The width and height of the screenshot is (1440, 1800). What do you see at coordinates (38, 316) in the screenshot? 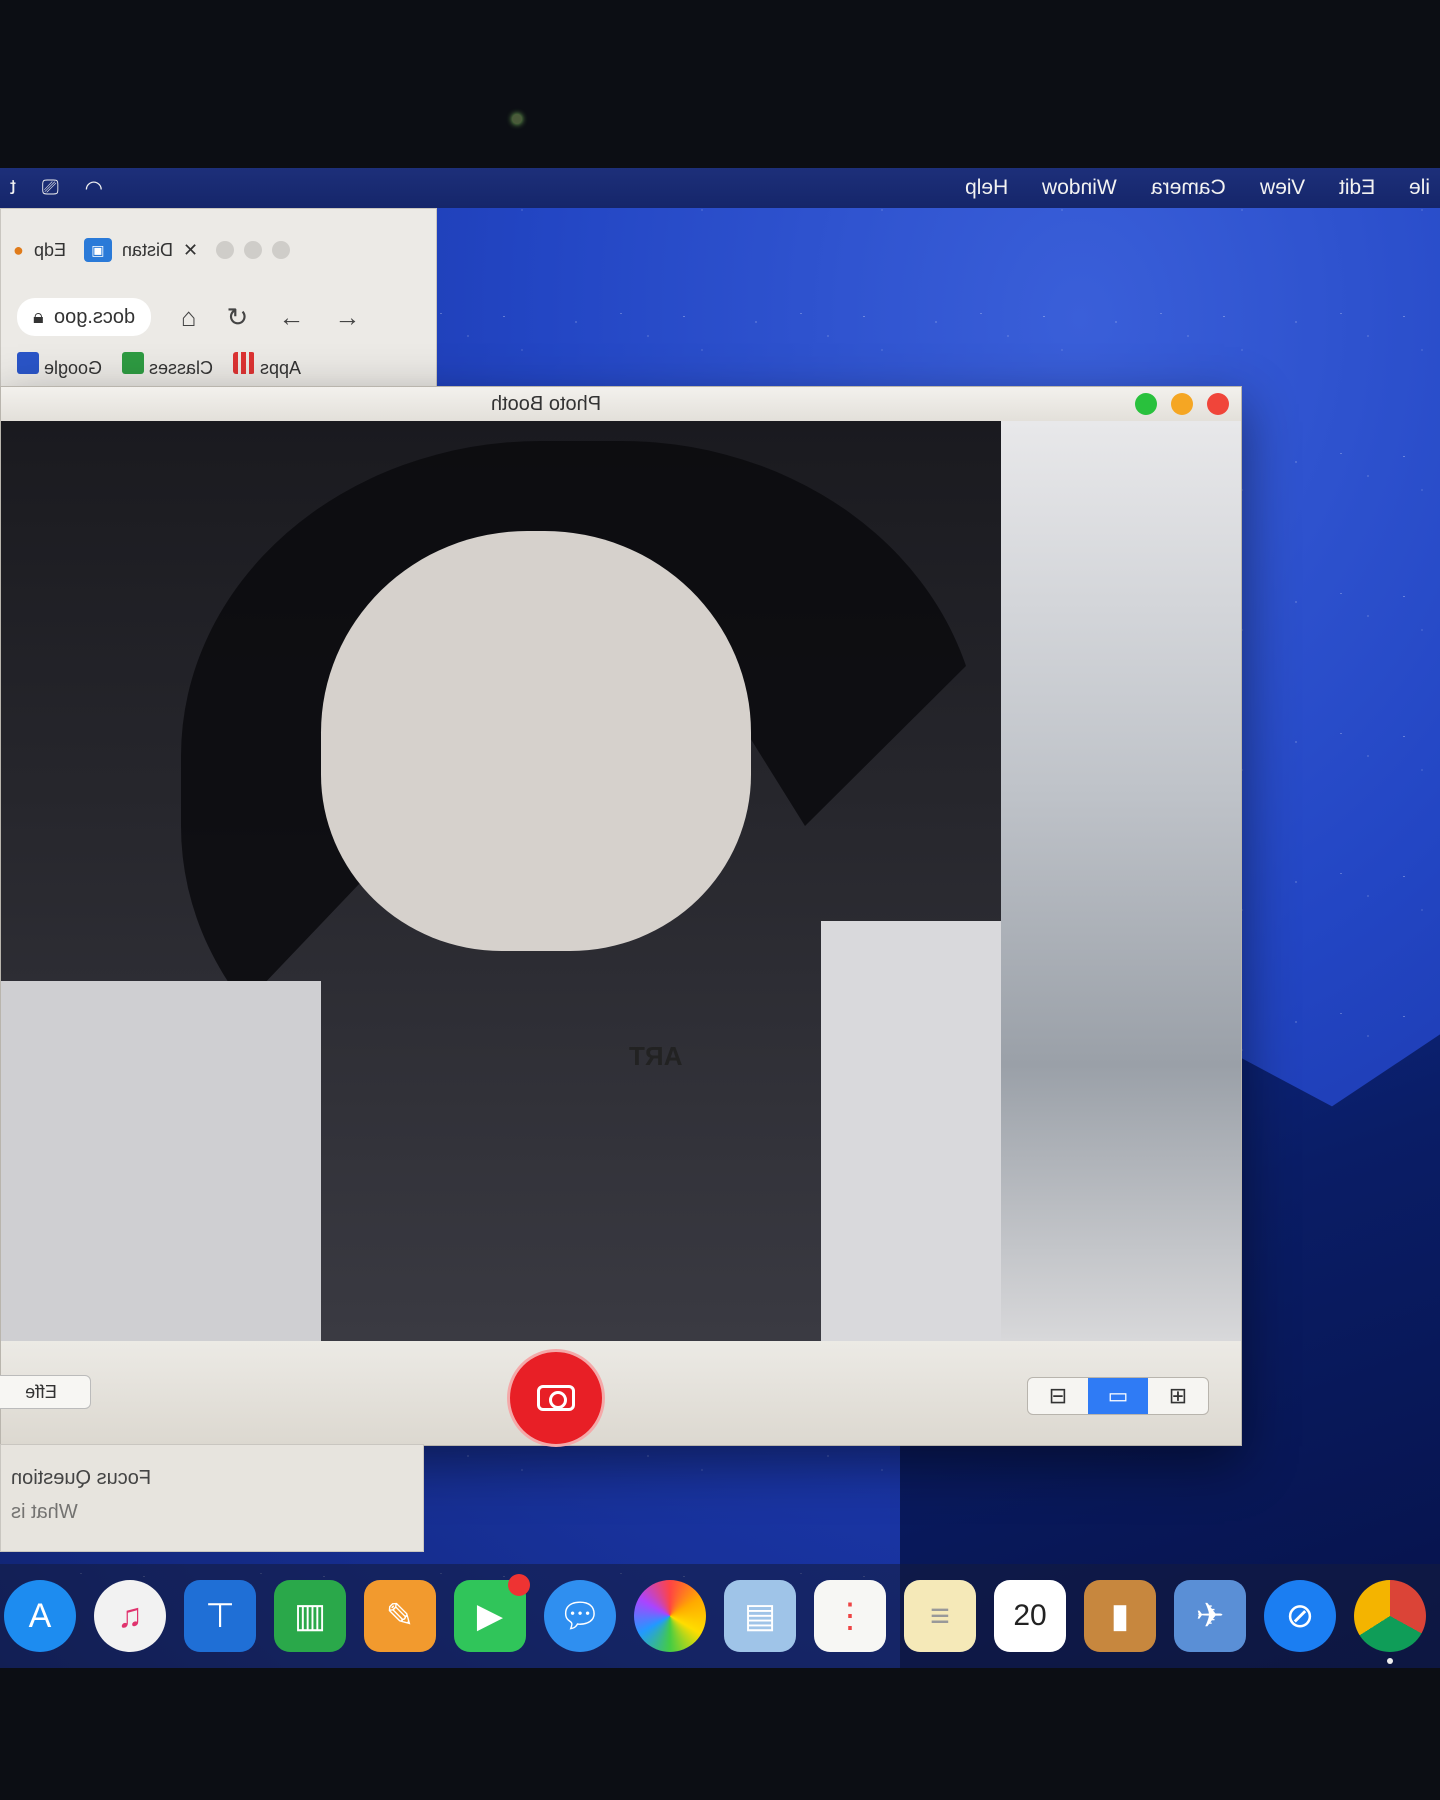
I see `lock-icon: 🔒︎` at bounding box center [38, 316].